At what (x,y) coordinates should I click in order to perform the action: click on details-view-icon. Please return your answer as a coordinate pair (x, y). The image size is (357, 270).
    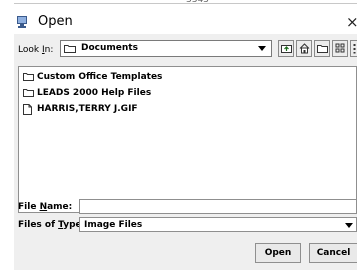
    Looking at the image, I should click on (354, 49).